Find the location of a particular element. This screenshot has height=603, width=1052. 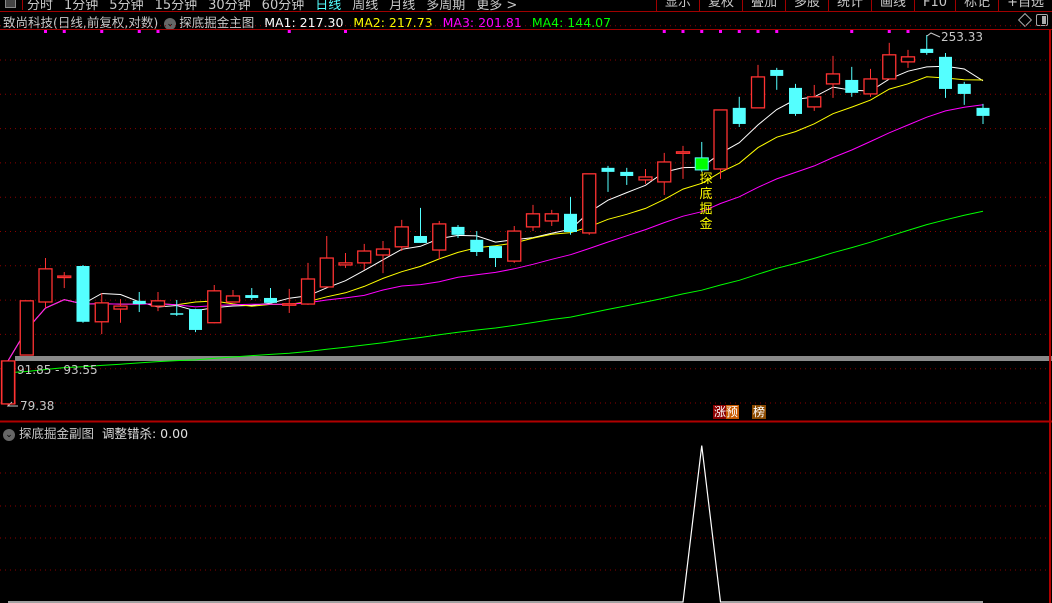

sub-indicator-name: 探底掘金副图 is located at coordinates (56, 433).